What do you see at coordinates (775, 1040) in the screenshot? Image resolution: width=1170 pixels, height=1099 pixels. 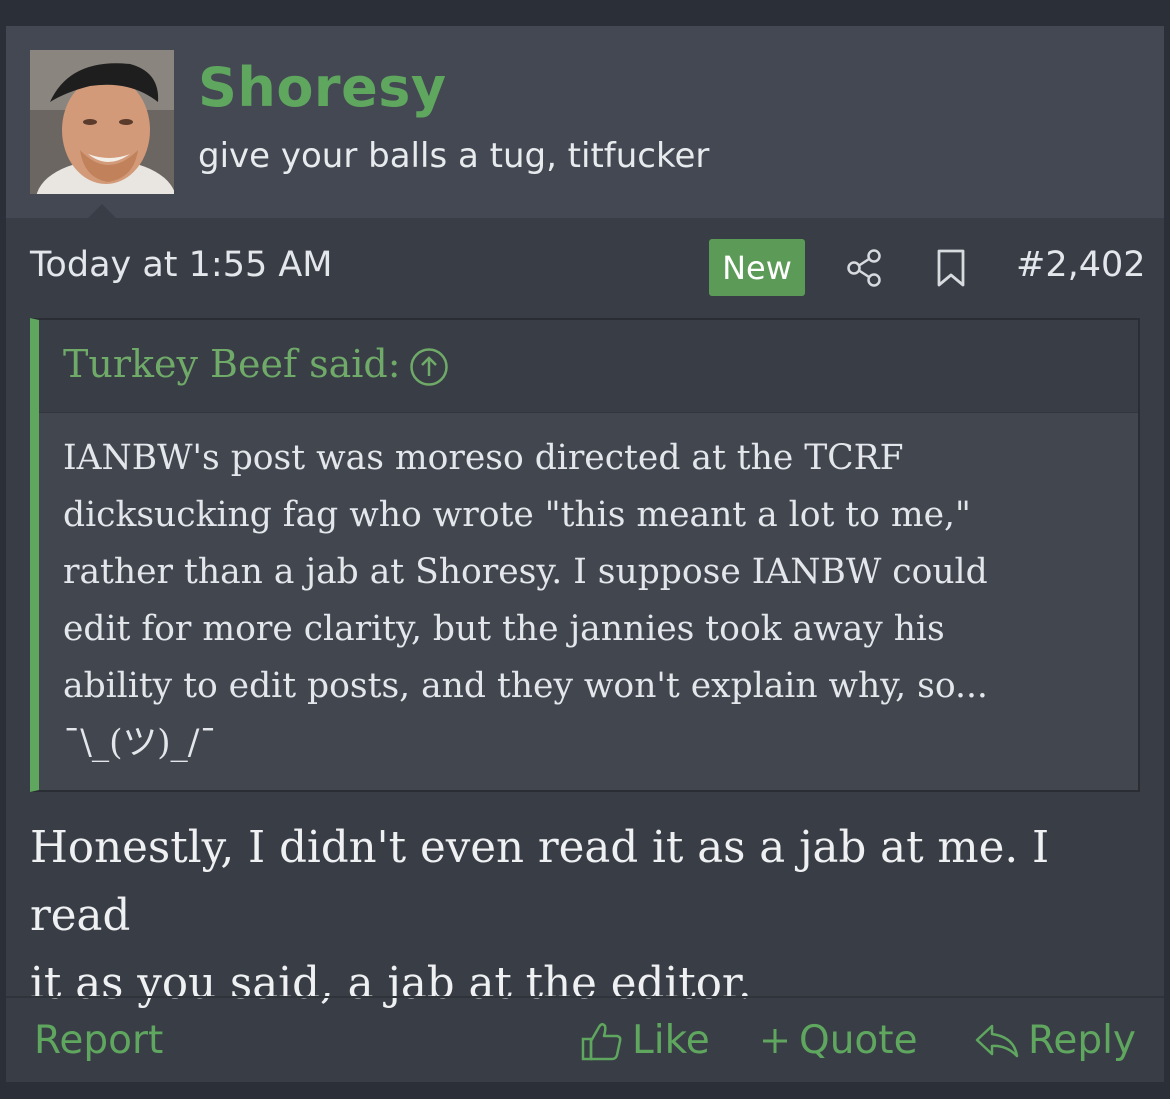 I see `plus-icon` at bounding box center [775, 1040].